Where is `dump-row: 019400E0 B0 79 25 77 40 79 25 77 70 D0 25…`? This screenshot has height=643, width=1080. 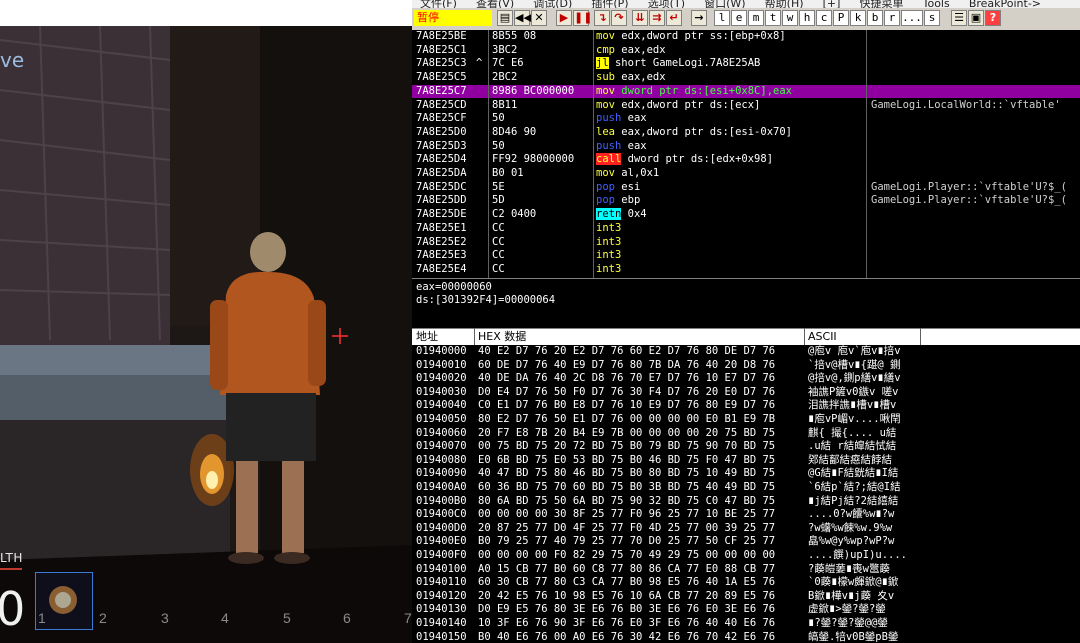
dump-row: 019400E0 B0 79 25 77 40 79 25 77 70 D0 25… is located at coordinates (746, 542).